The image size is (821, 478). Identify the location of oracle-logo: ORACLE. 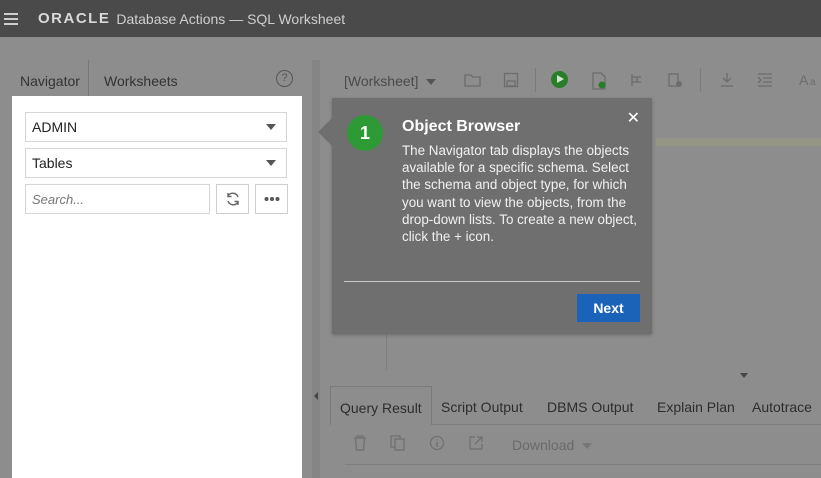
(74, 18).